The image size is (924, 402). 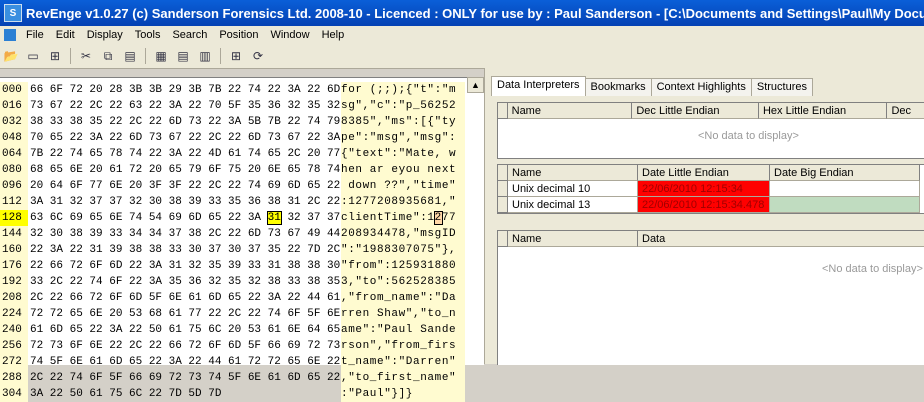 I want to click on ascii-cursor: 2, so click(x=438, y=218).